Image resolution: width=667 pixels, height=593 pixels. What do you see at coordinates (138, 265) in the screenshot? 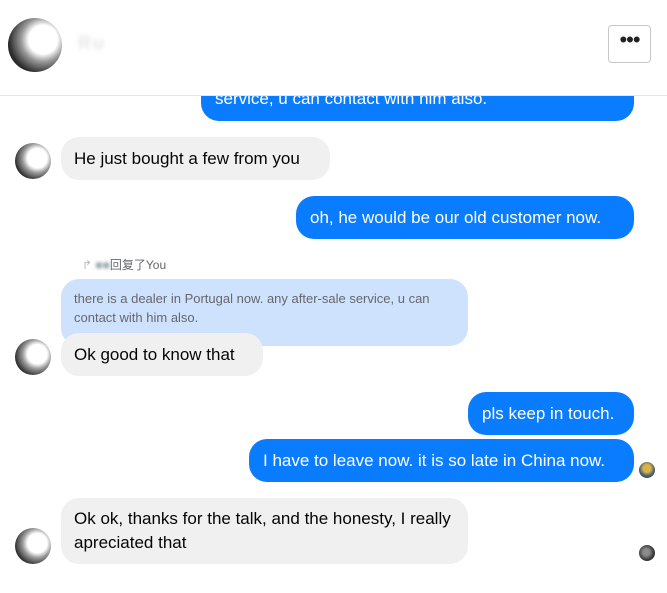
I see `reply-label-text: 回复了You` at bounding box center [138, 265].